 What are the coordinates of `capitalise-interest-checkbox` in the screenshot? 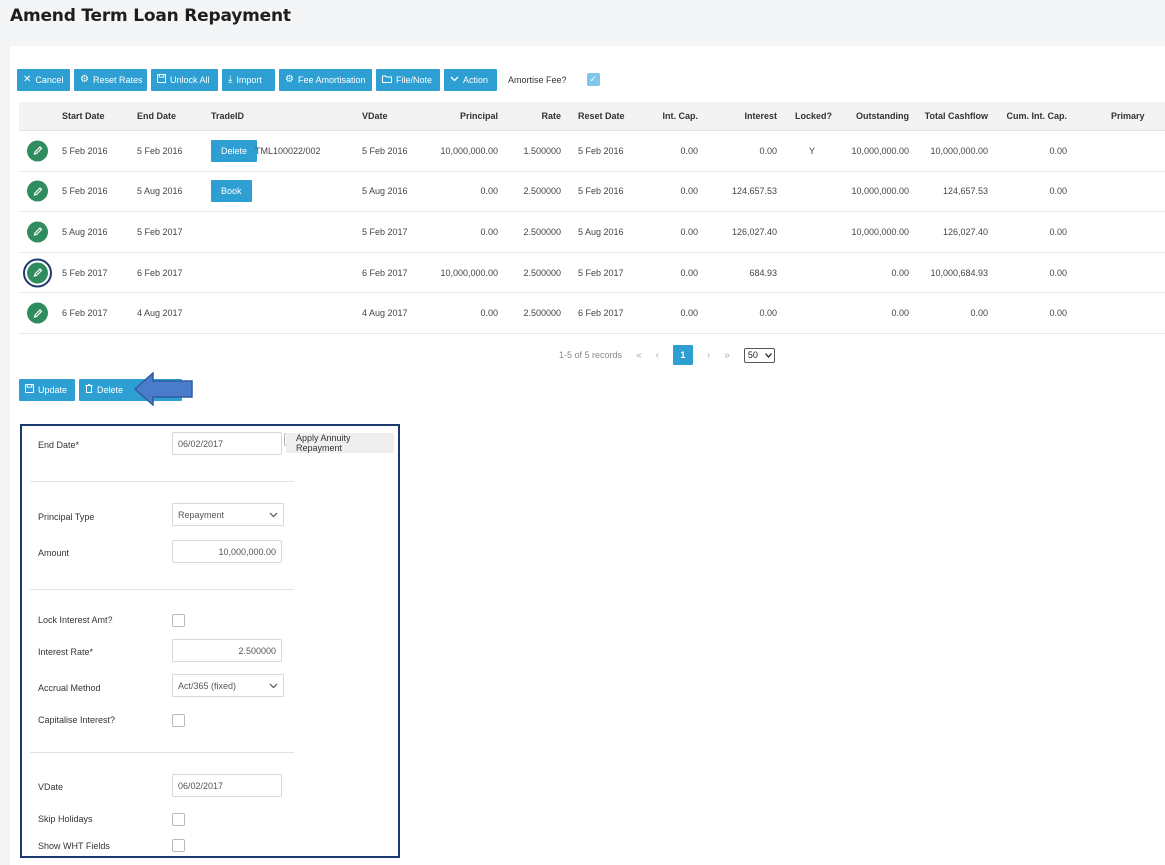 It's located at (178, 720).